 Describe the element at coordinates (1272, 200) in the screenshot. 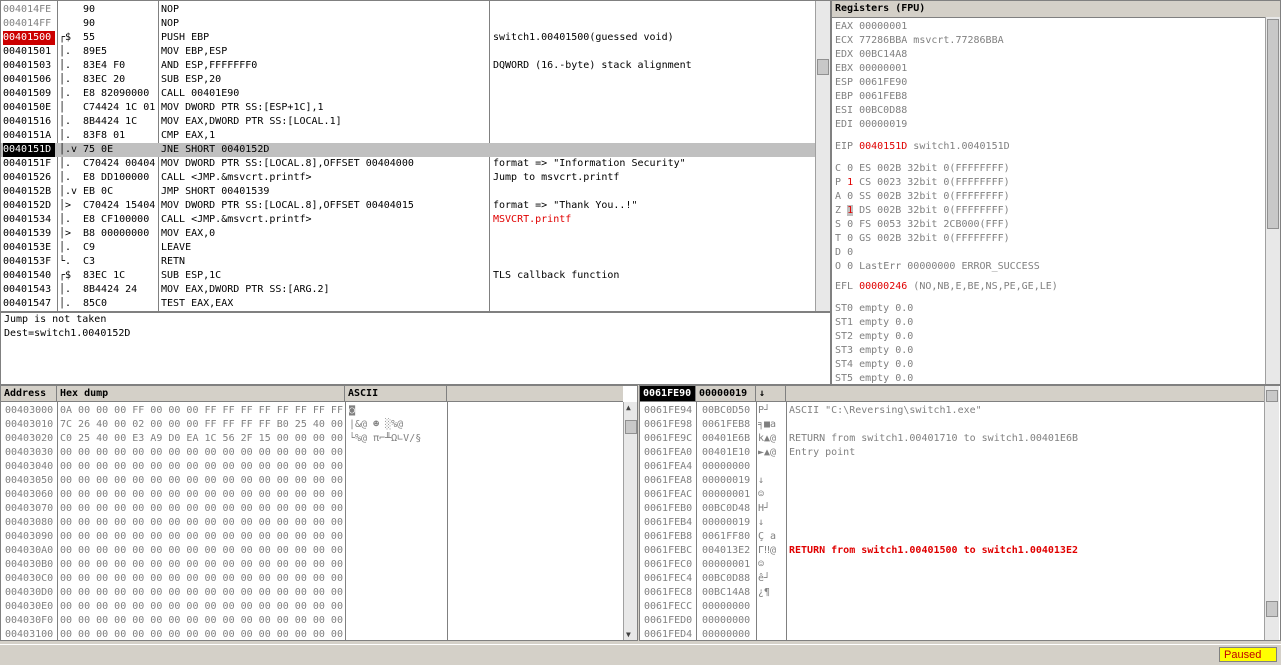

I see `registers-scrollbar` at that location.